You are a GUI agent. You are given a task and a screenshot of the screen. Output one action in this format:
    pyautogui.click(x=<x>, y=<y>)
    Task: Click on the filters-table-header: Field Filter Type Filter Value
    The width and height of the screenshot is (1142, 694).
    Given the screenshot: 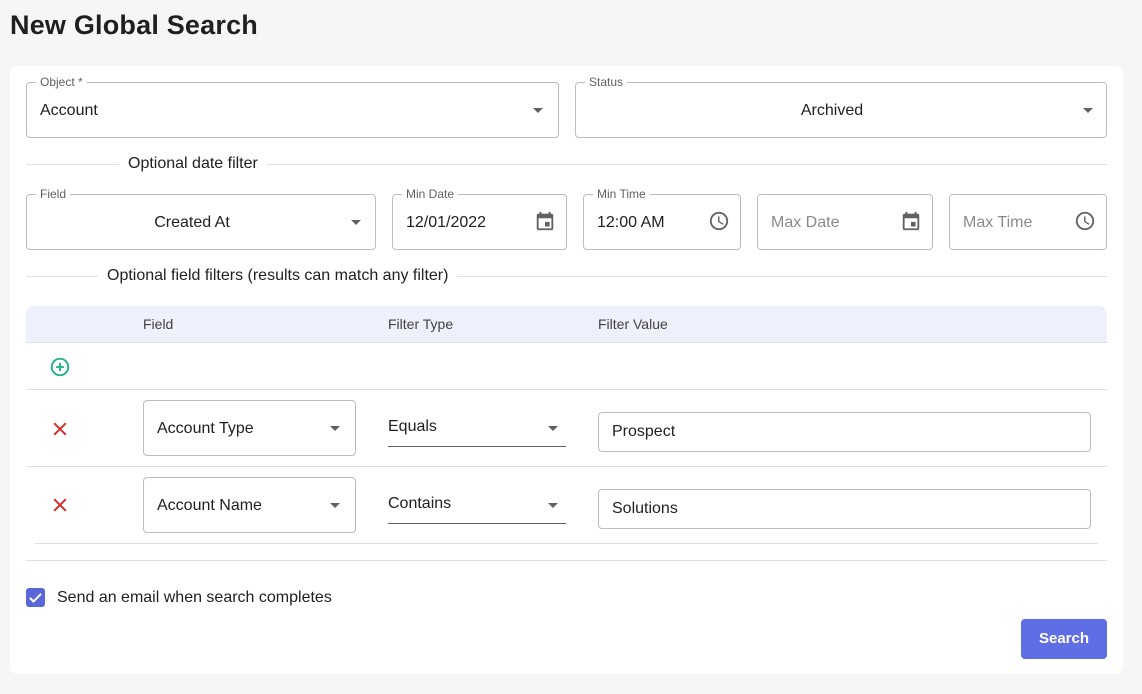 What is the action you would take?
    pyautogui.click(x=566, y=324)
    